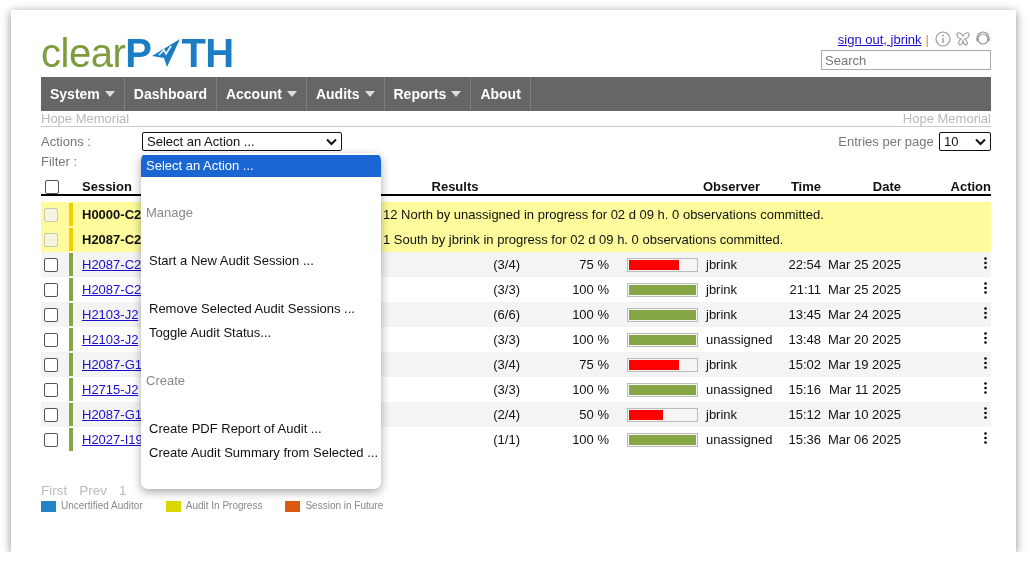 Image resolution: width=1035 pixels, height=571 pixels. What do you see at coordinates (169, 213) in the screenshot?
I see `menu-group-label: Manage` at bounding box center [169, 213].